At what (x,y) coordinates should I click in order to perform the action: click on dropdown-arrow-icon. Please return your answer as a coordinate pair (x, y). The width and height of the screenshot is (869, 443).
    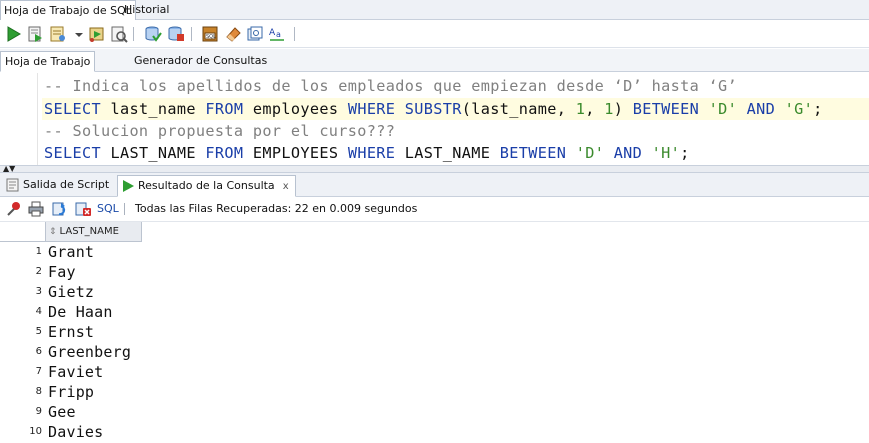
    Looking at the image, I should click on (76, 34).